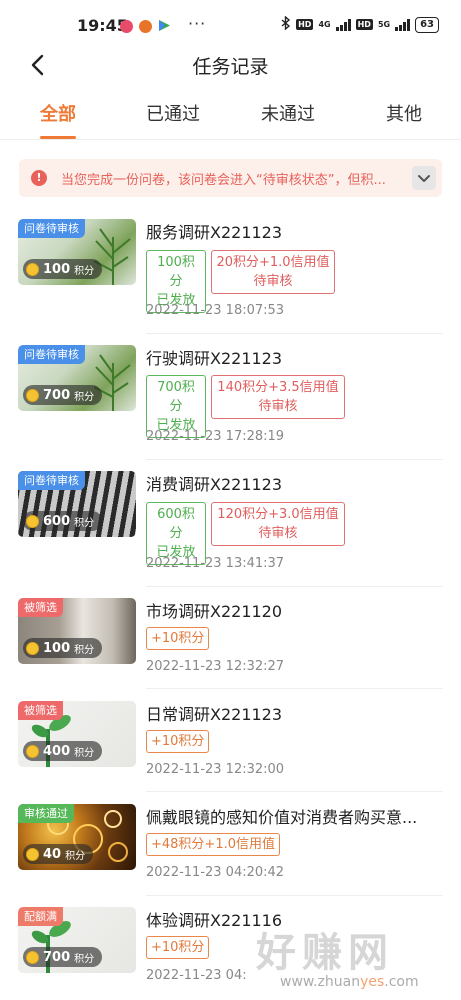 This screenshot has height=1000, width=461. I want to click on points-value: 400, so click(57, 751).